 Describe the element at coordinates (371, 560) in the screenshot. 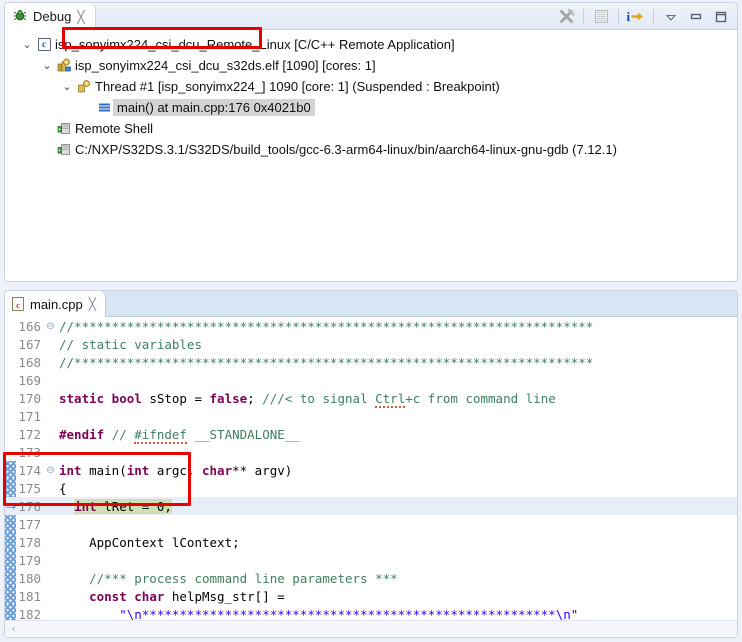

I see `code-line: 179` at that location.